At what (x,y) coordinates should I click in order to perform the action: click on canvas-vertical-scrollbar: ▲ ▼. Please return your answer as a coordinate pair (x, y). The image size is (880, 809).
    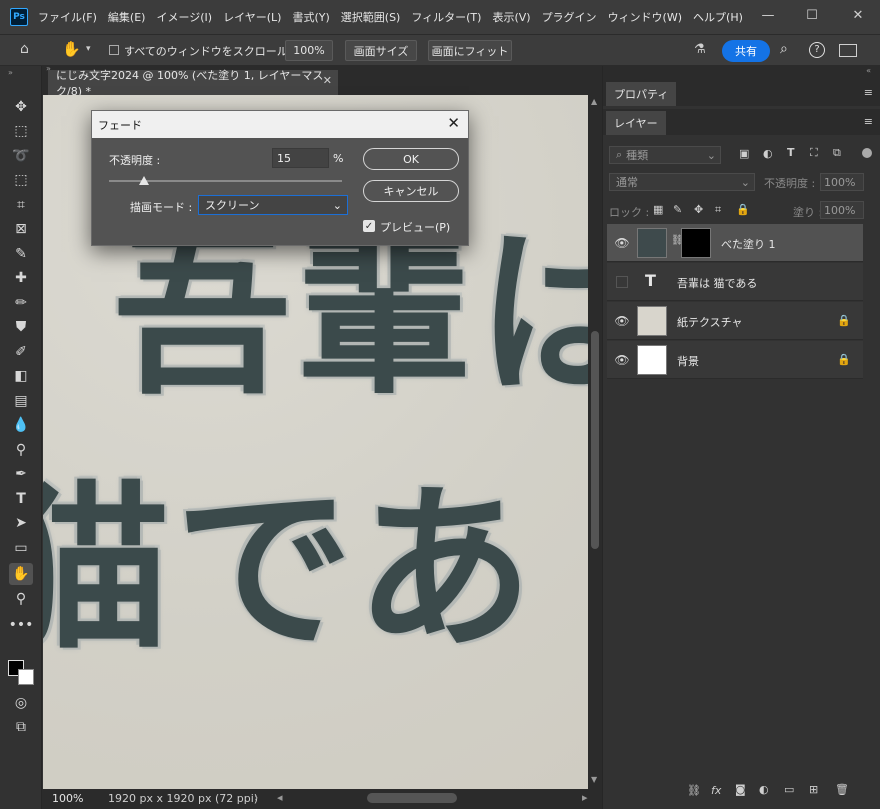
    Looking at the image, I should click on (595, 442).